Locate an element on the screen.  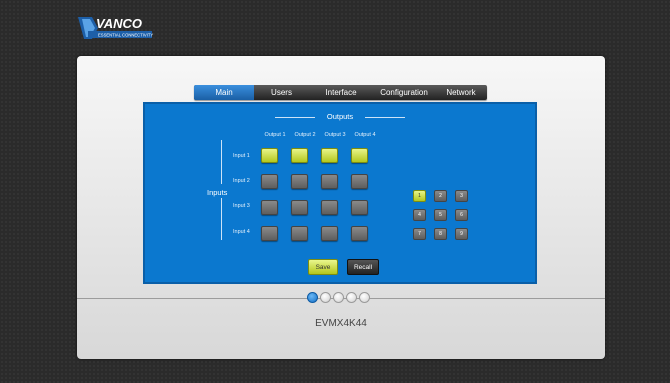
preset-button-6: 6 is located at coordinates (461, 215).